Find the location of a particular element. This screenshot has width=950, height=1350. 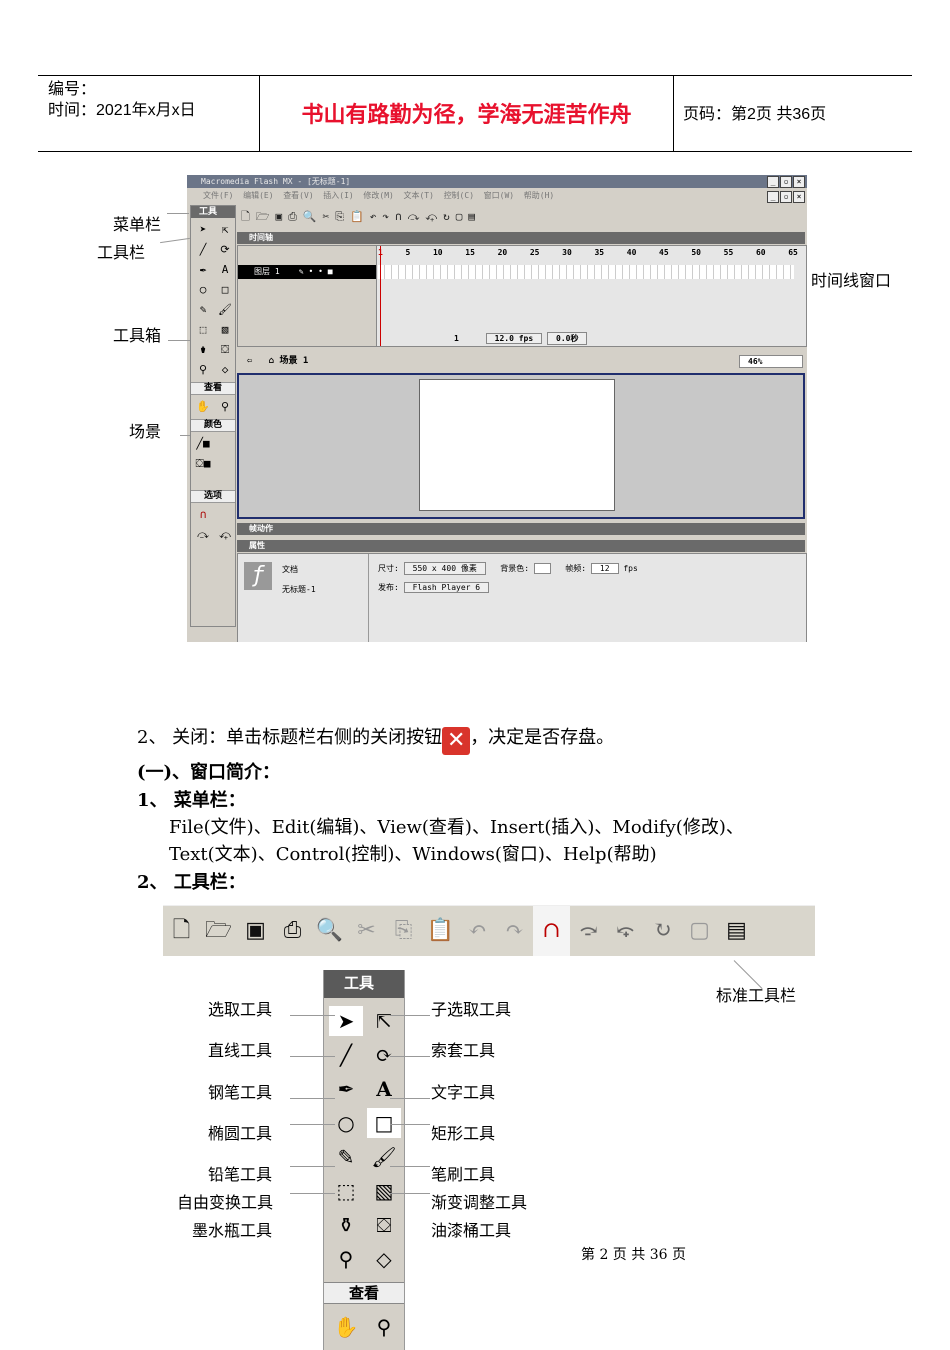

menu-item-insert: 插入(I) is located at coordinates (338, 195).